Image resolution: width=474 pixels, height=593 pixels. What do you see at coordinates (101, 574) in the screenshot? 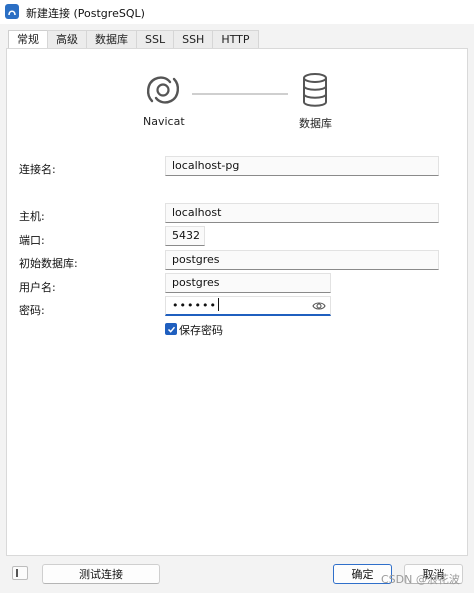
I see `test-connection-button: 测试连接` at bounding box center [101, 574].